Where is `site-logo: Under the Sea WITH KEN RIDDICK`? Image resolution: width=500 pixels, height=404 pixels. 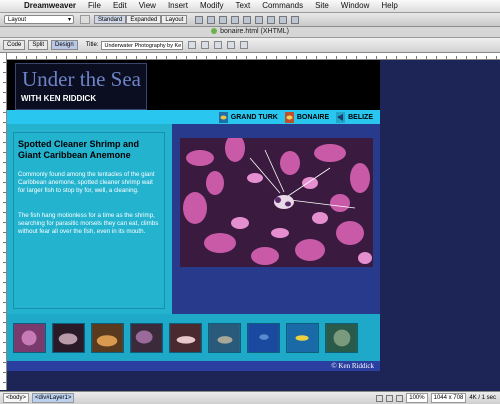
site-logo: Under the Sea WITH KEN RIDDICK is located at coordinates (81, 86).